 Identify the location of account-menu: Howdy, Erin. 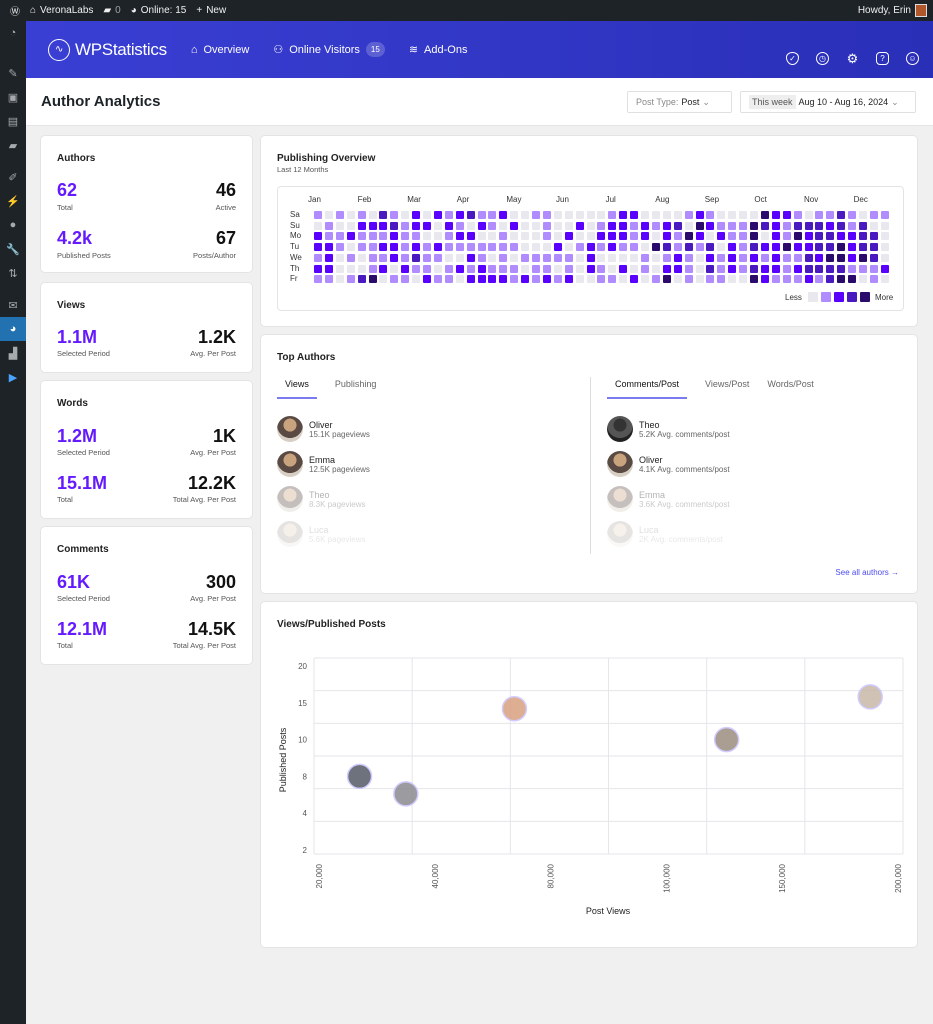
(892, 10).